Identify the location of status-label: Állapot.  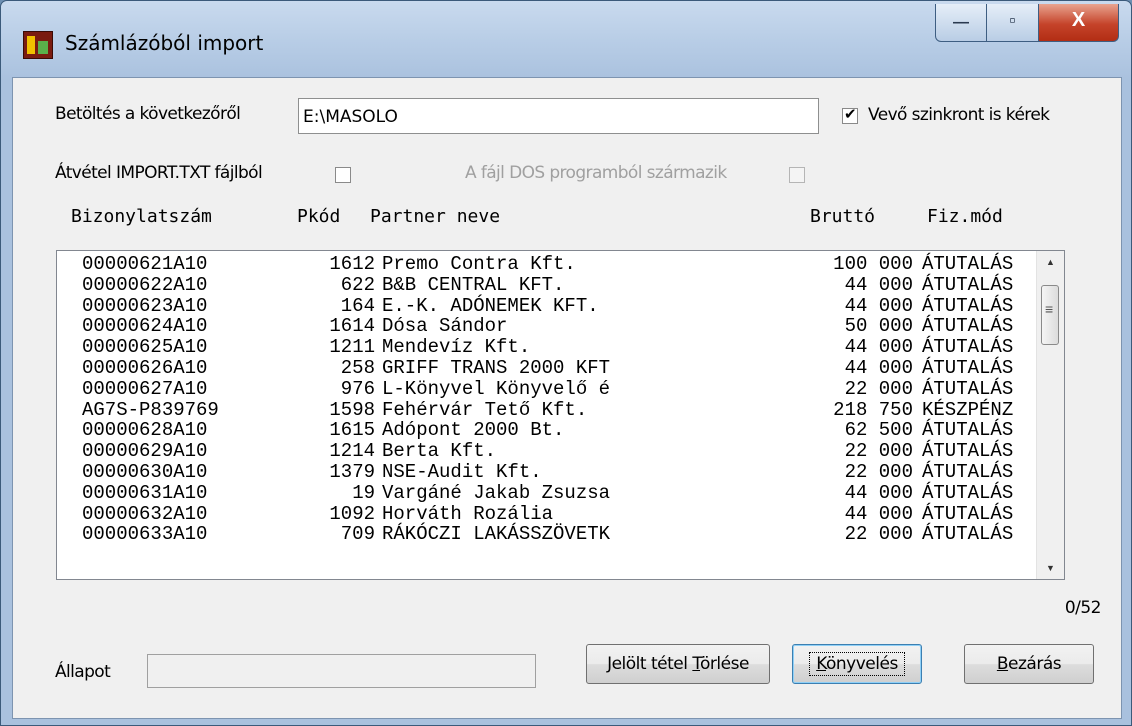
(83, 672).